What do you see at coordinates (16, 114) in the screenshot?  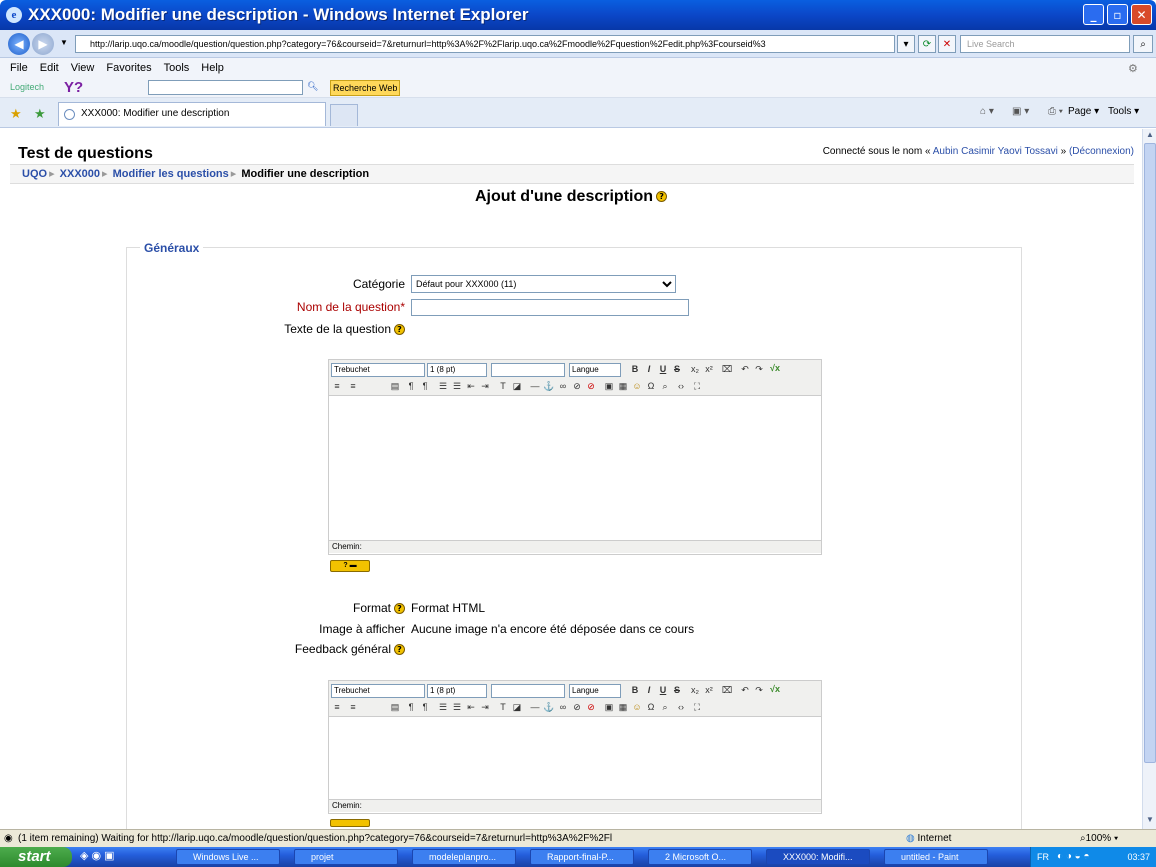 I see `favorites-star-icon: ★` at bounding box center [16, 114].